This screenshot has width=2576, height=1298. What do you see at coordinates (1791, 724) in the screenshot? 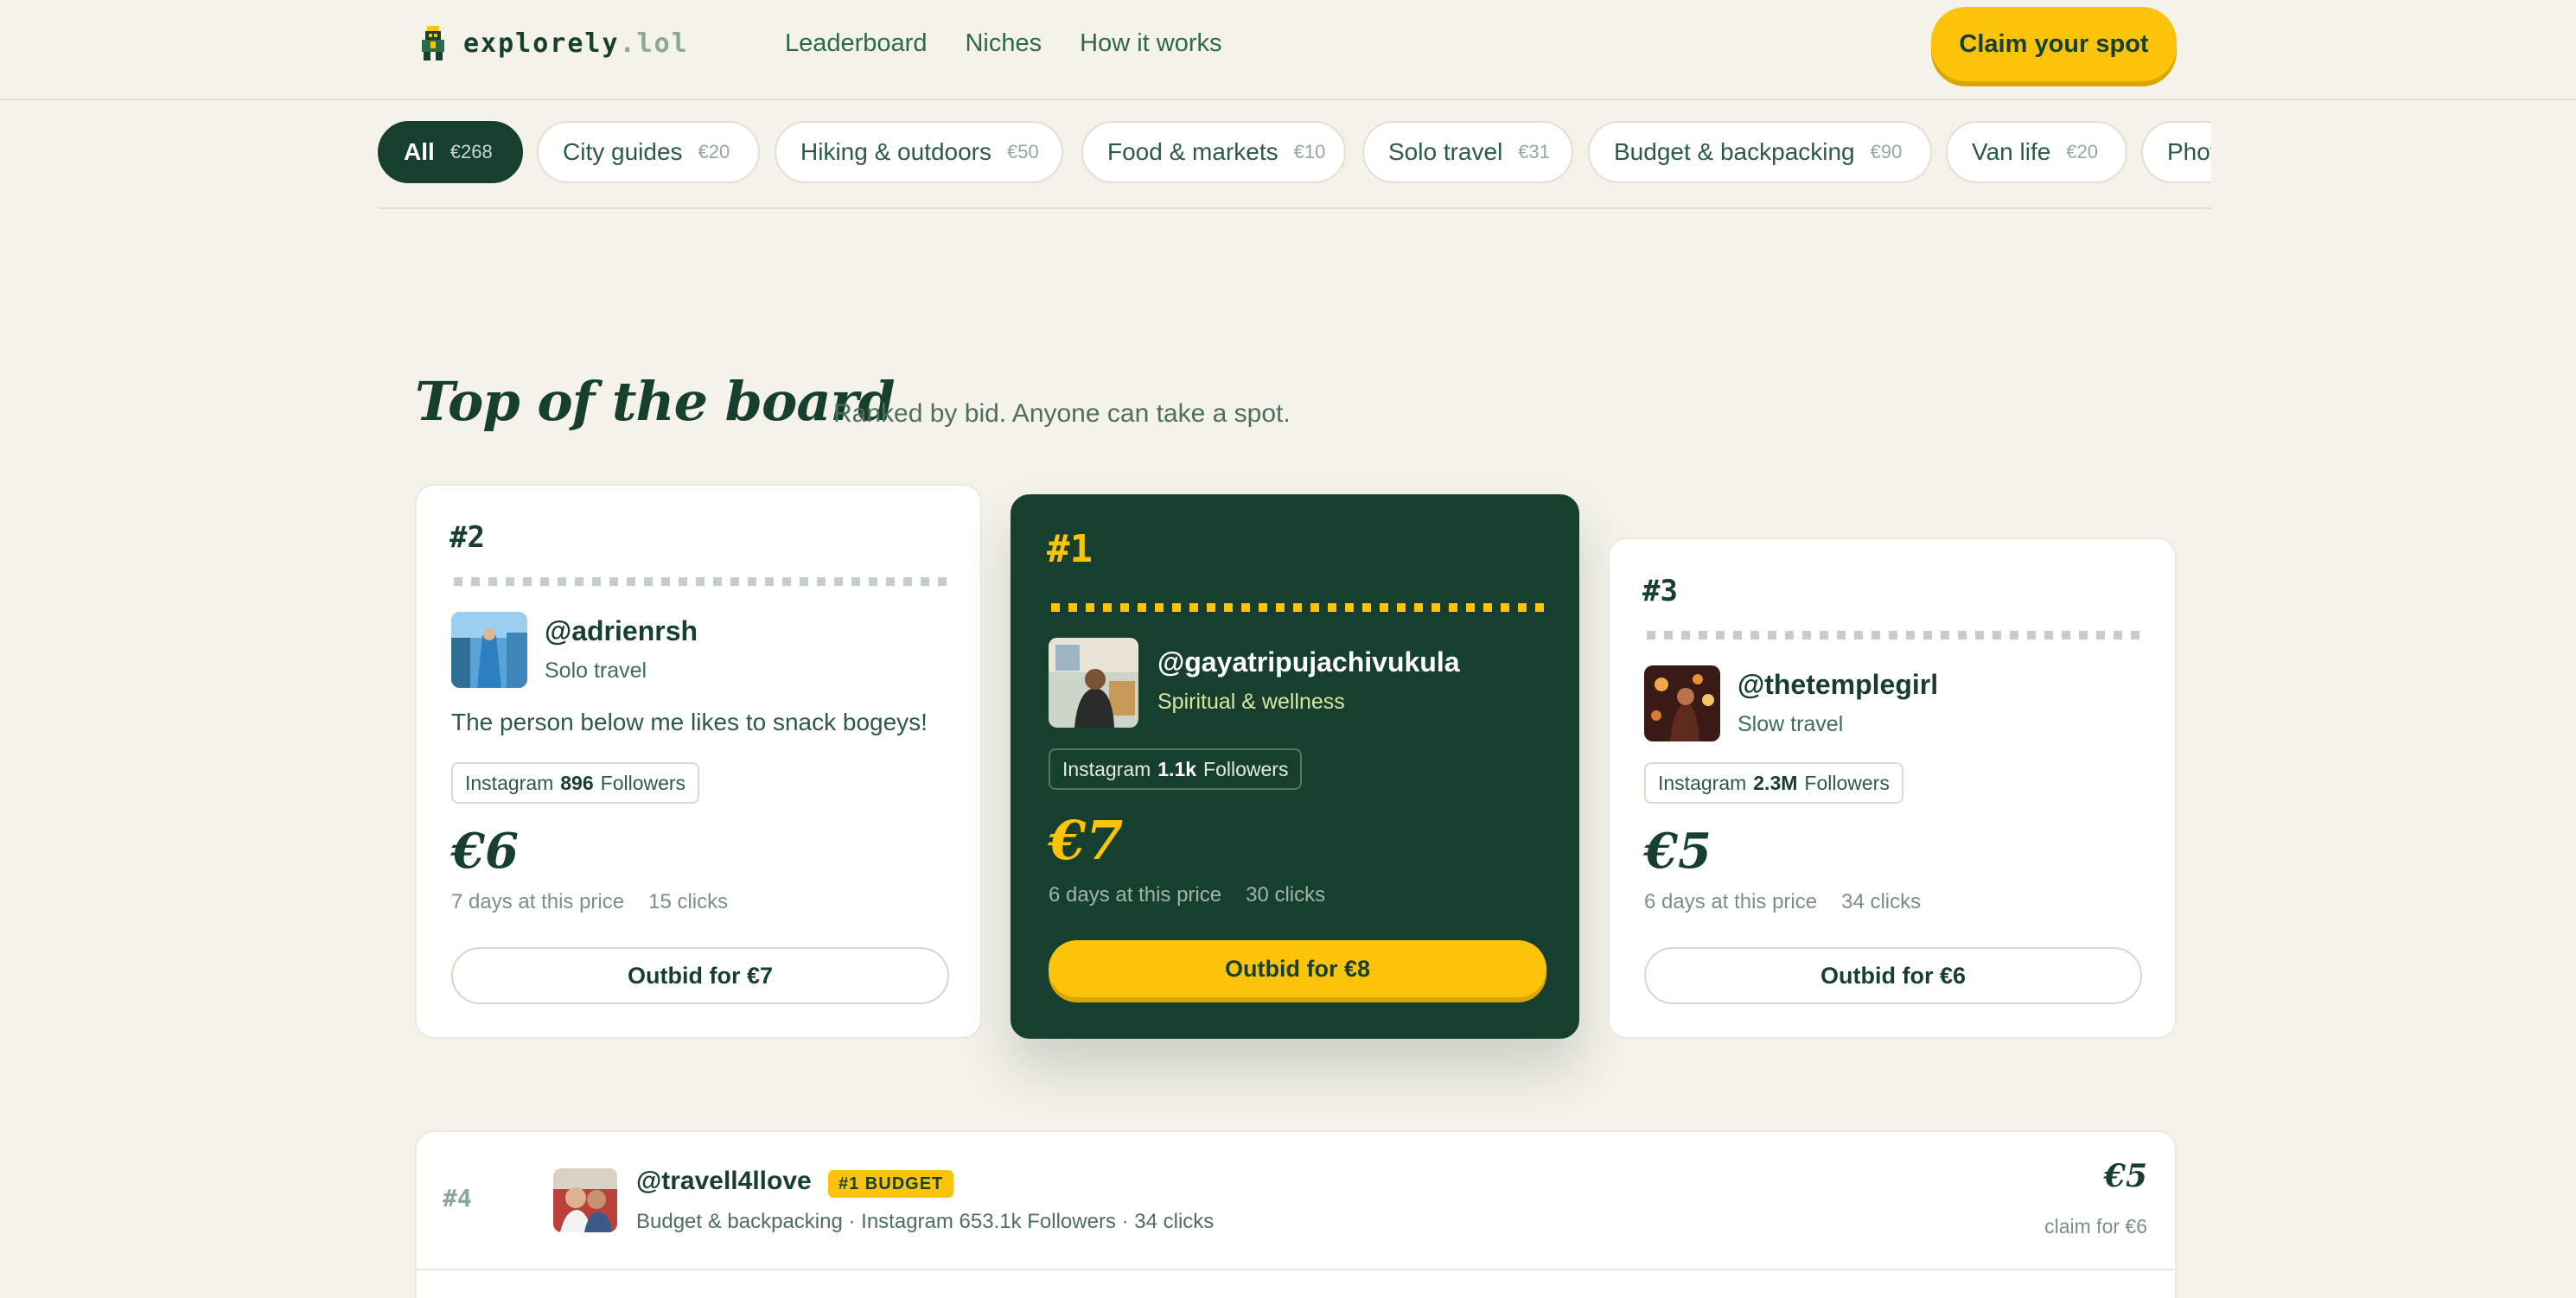
I see `creator-niche: Slow travel` at bounding box center [1791, 724].